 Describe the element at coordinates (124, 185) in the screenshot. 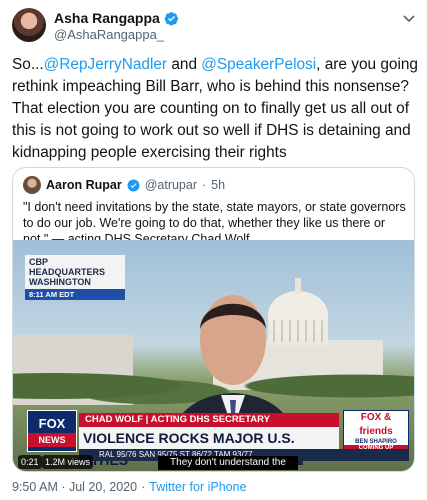

I see `quoted-tweet-header: Aaron Rupar @atrupar · 5h` at that location.